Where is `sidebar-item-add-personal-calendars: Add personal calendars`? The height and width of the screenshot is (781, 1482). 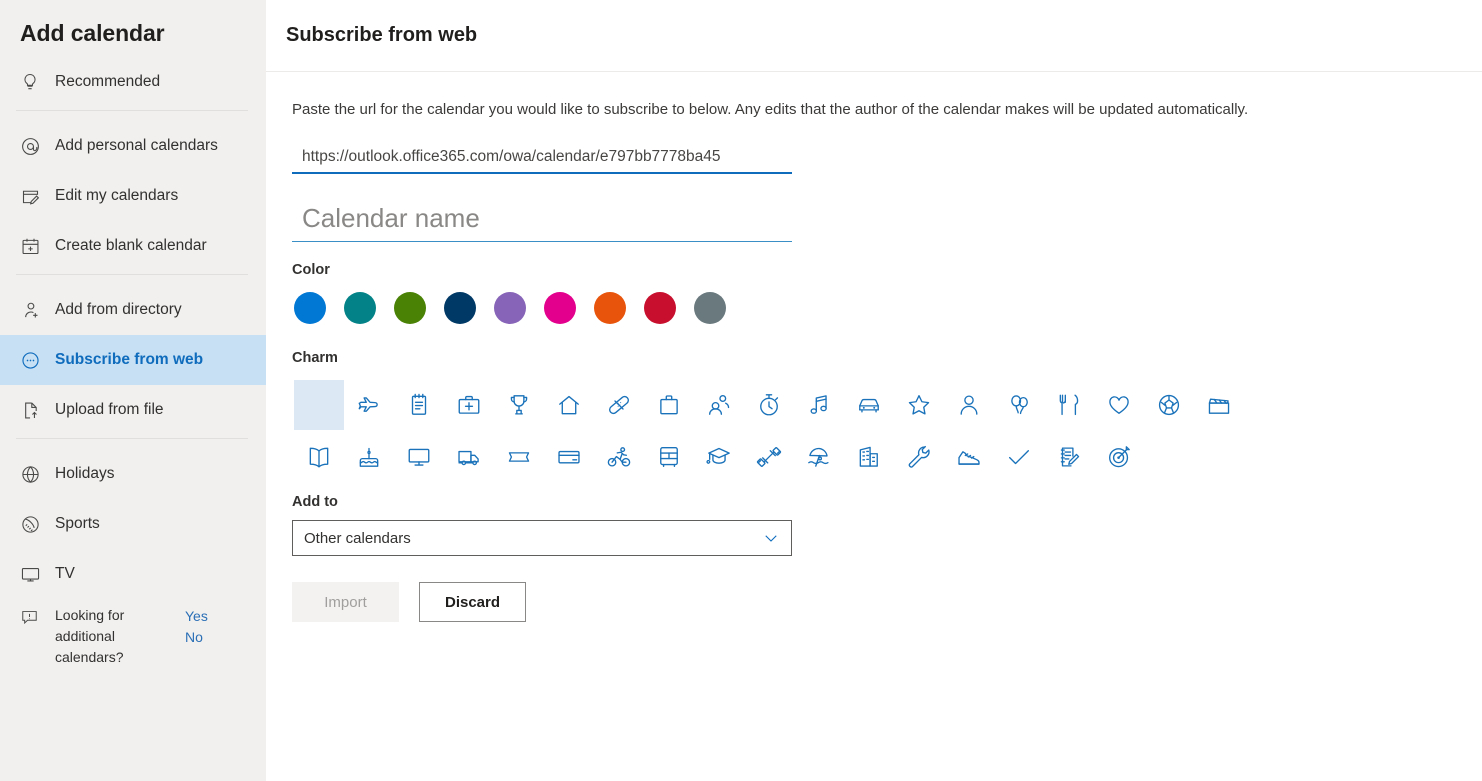 sidebar-item-add-personal-calendars: Add personal calendars is located at coordinates (133, 146).